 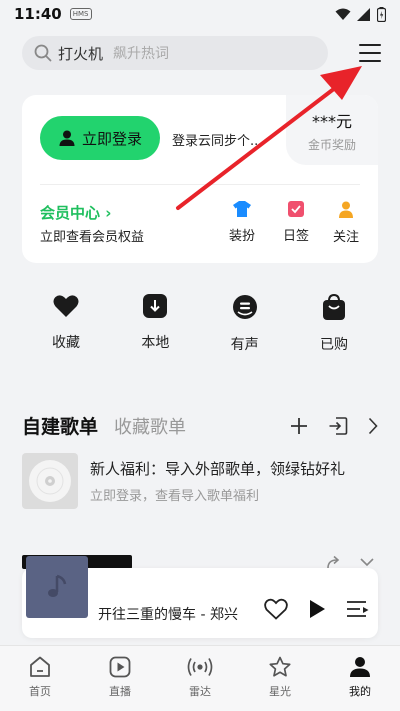 I want to click on download-icon, so click(x=155, y=306).